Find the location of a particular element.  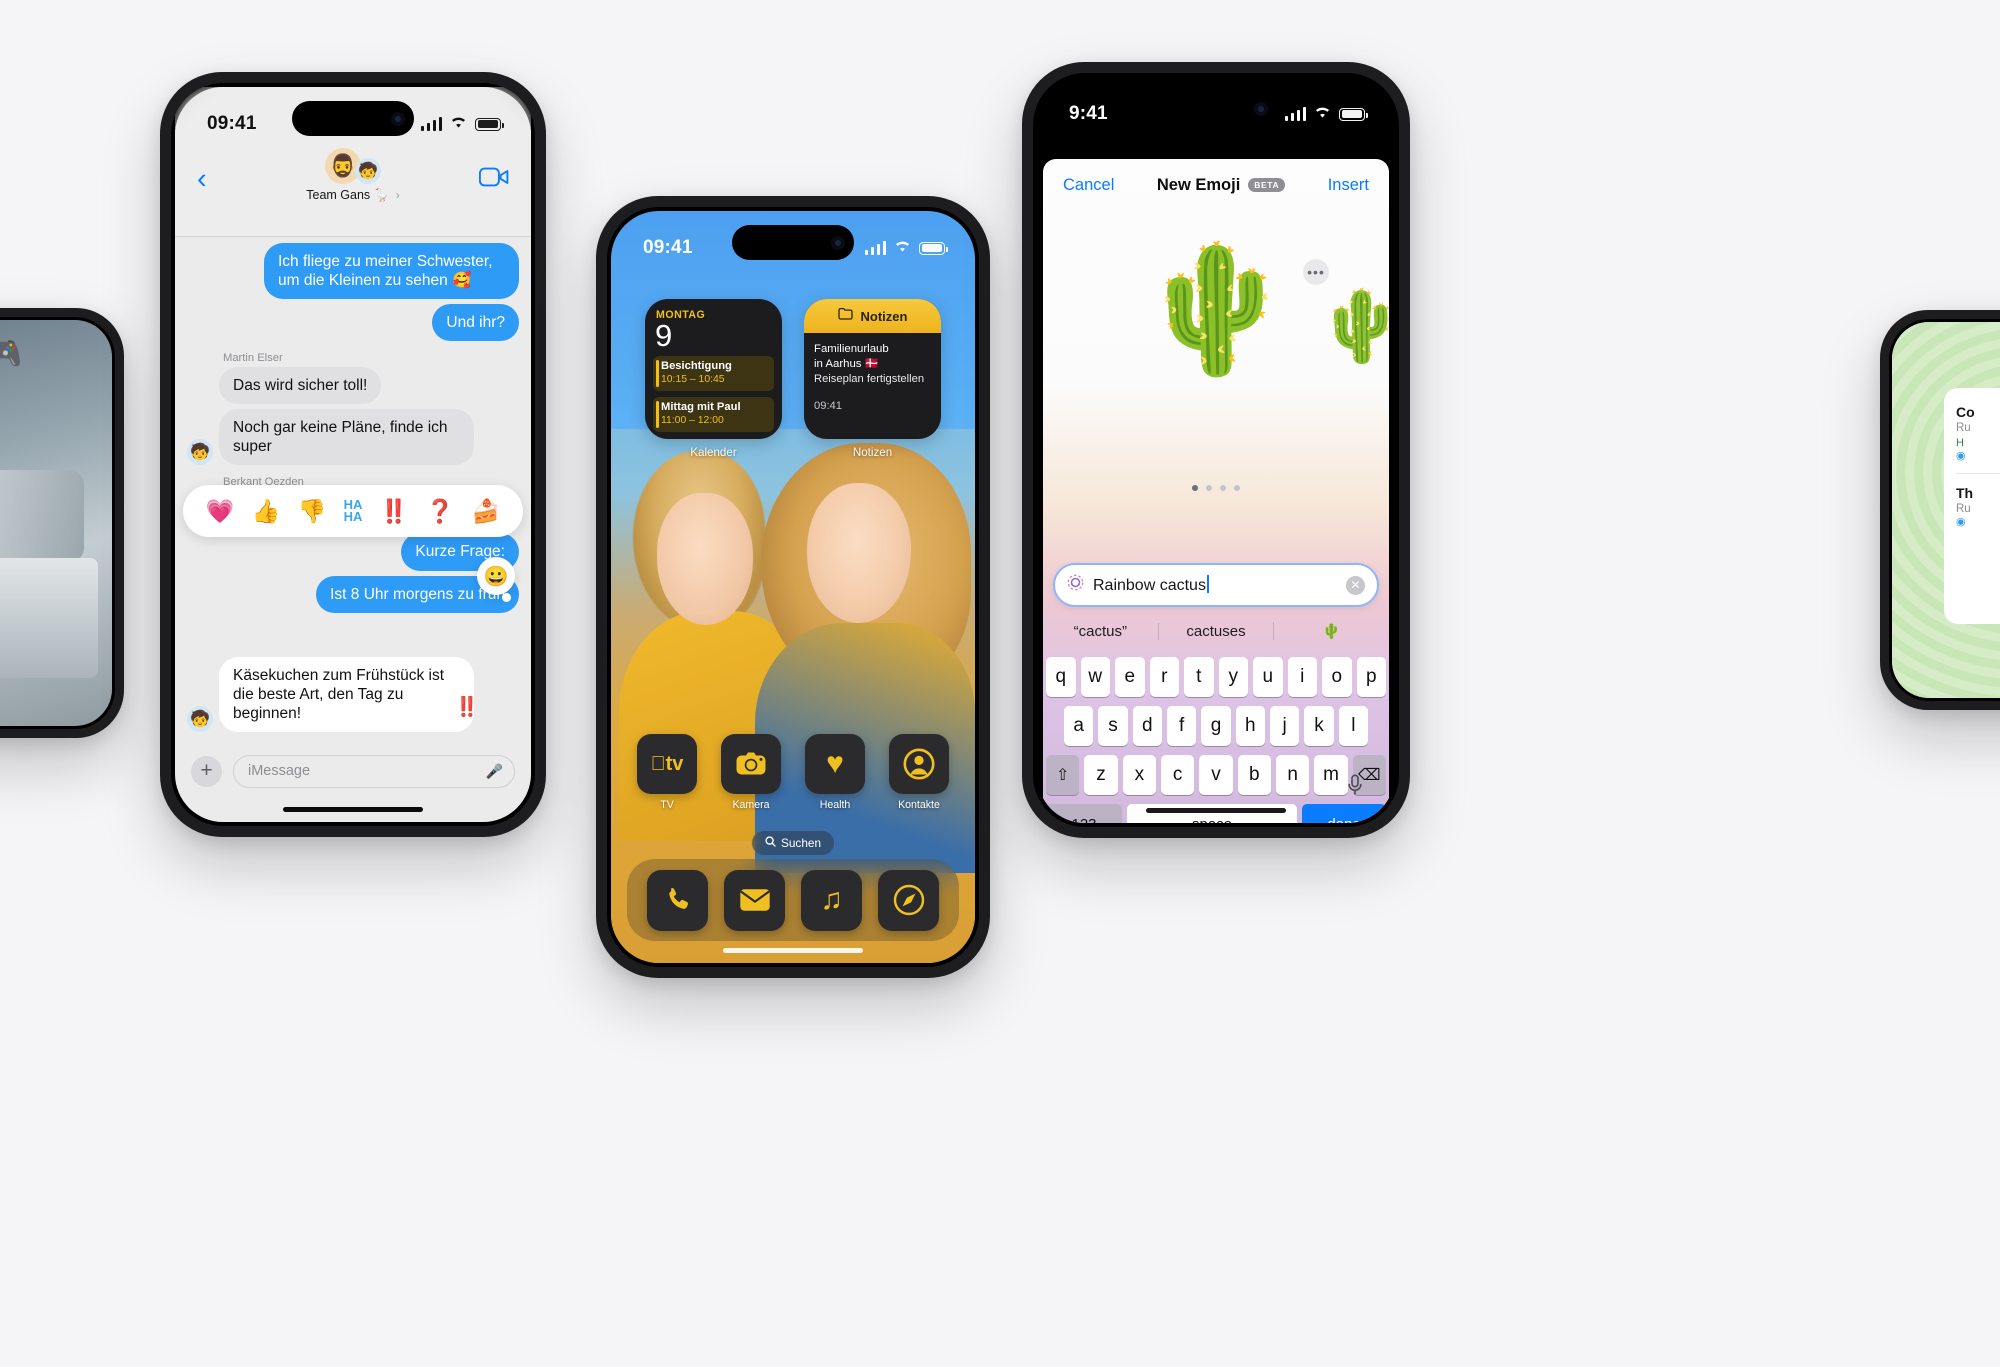

contacts-icon is located at coordinates (919, 764).